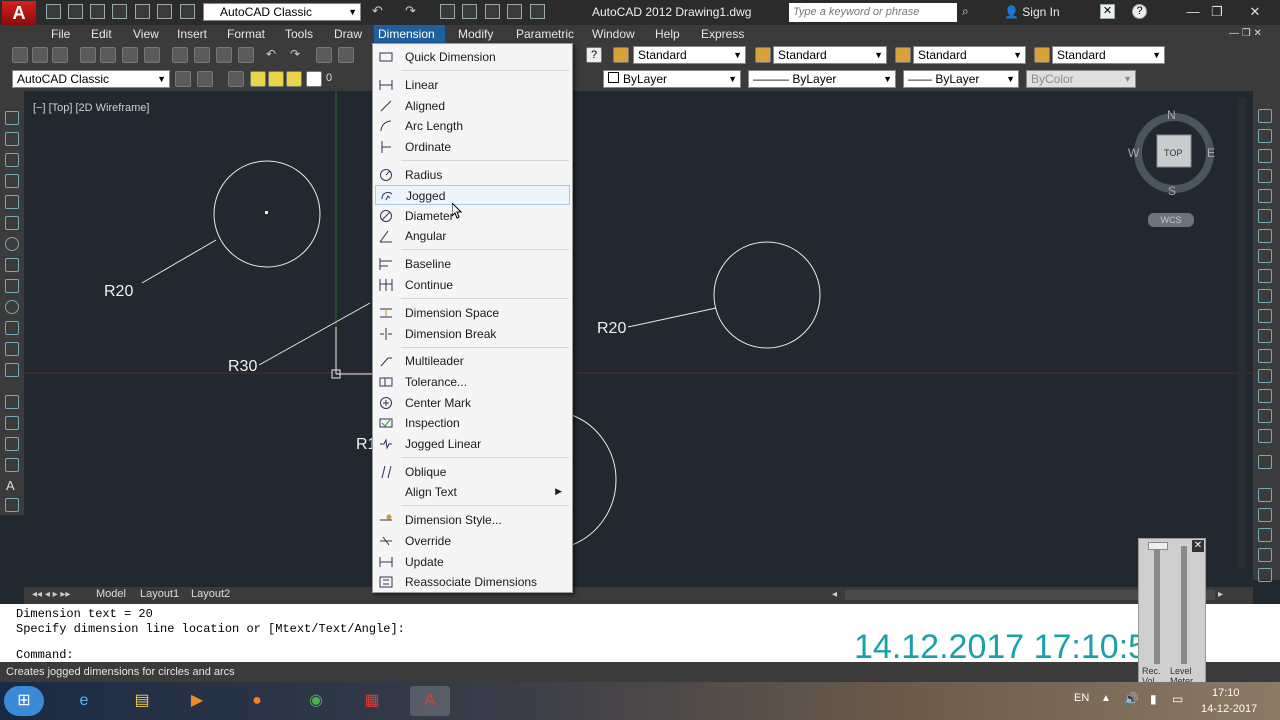  Describe the element at coordinates (51, 594) in the screenshot. I see `tab-nav-arrows: ◂◂ ◂ ▸ ▸▸` at that location.